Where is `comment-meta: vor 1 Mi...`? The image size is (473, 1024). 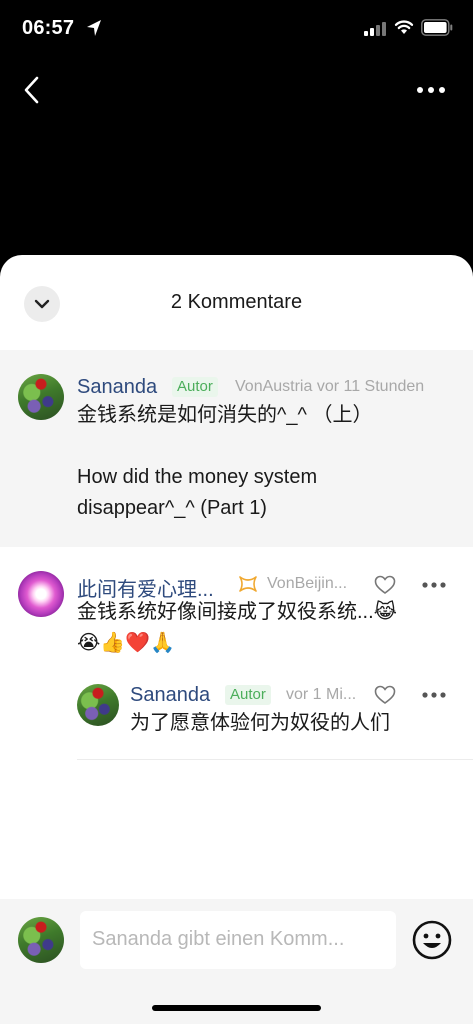
comment-meta: vor 1 Mi... is located at coordinates (321, 694).